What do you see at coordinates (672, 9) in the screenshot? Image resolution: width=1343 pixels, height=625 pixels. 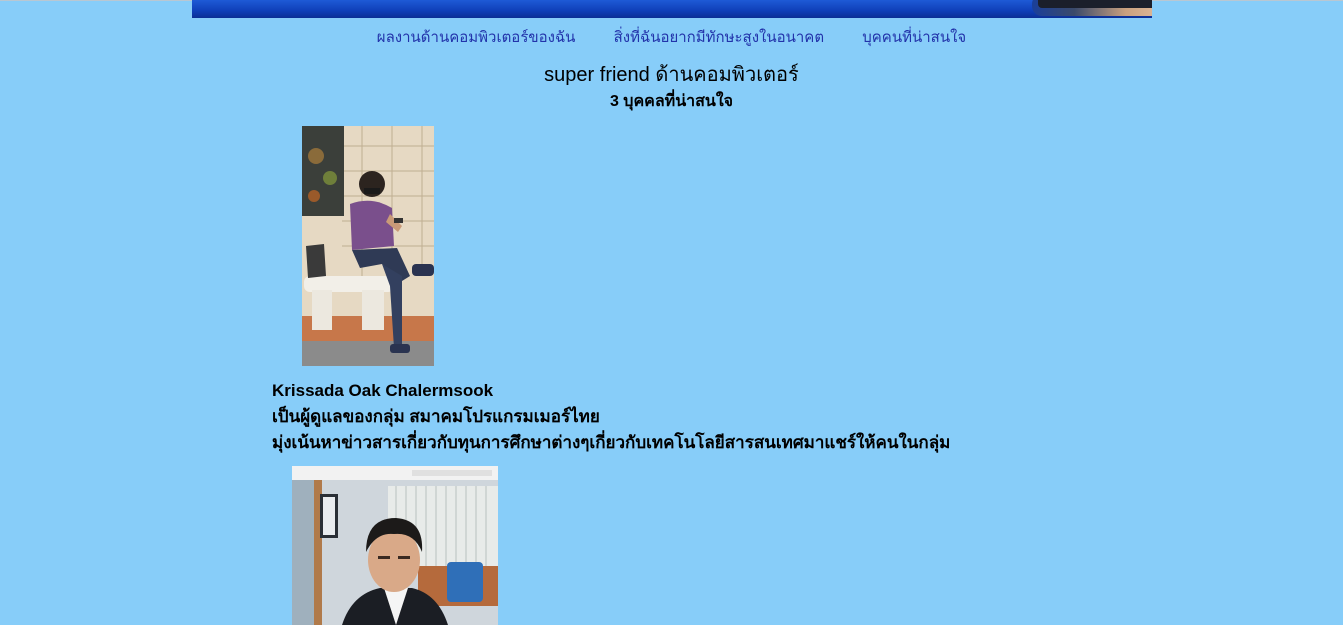 I see `header-banner` at bounding box center [672, 9].